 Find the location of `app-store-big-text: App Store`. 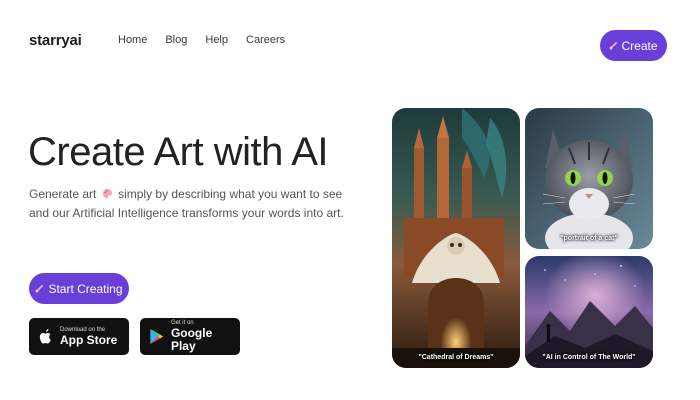

app-store-big-text: App Store is located at coordinates (89, 339).